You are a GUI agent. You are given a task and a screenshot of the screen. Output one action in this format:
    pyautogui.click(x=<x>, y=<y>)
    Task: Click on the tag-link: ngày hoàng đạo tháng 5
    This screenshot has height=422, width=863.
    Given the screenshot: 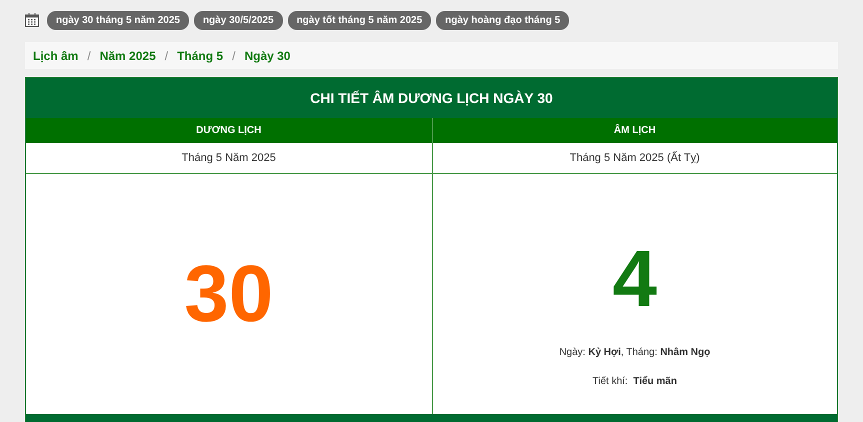 What is the action you would take?
    pyautogui.click(x=503, y=20)
    